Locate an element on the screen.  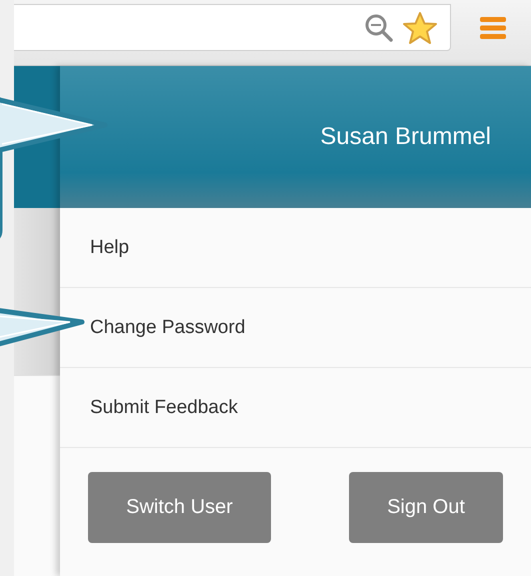
menu-item: Help is located at coordinates (295, 248).